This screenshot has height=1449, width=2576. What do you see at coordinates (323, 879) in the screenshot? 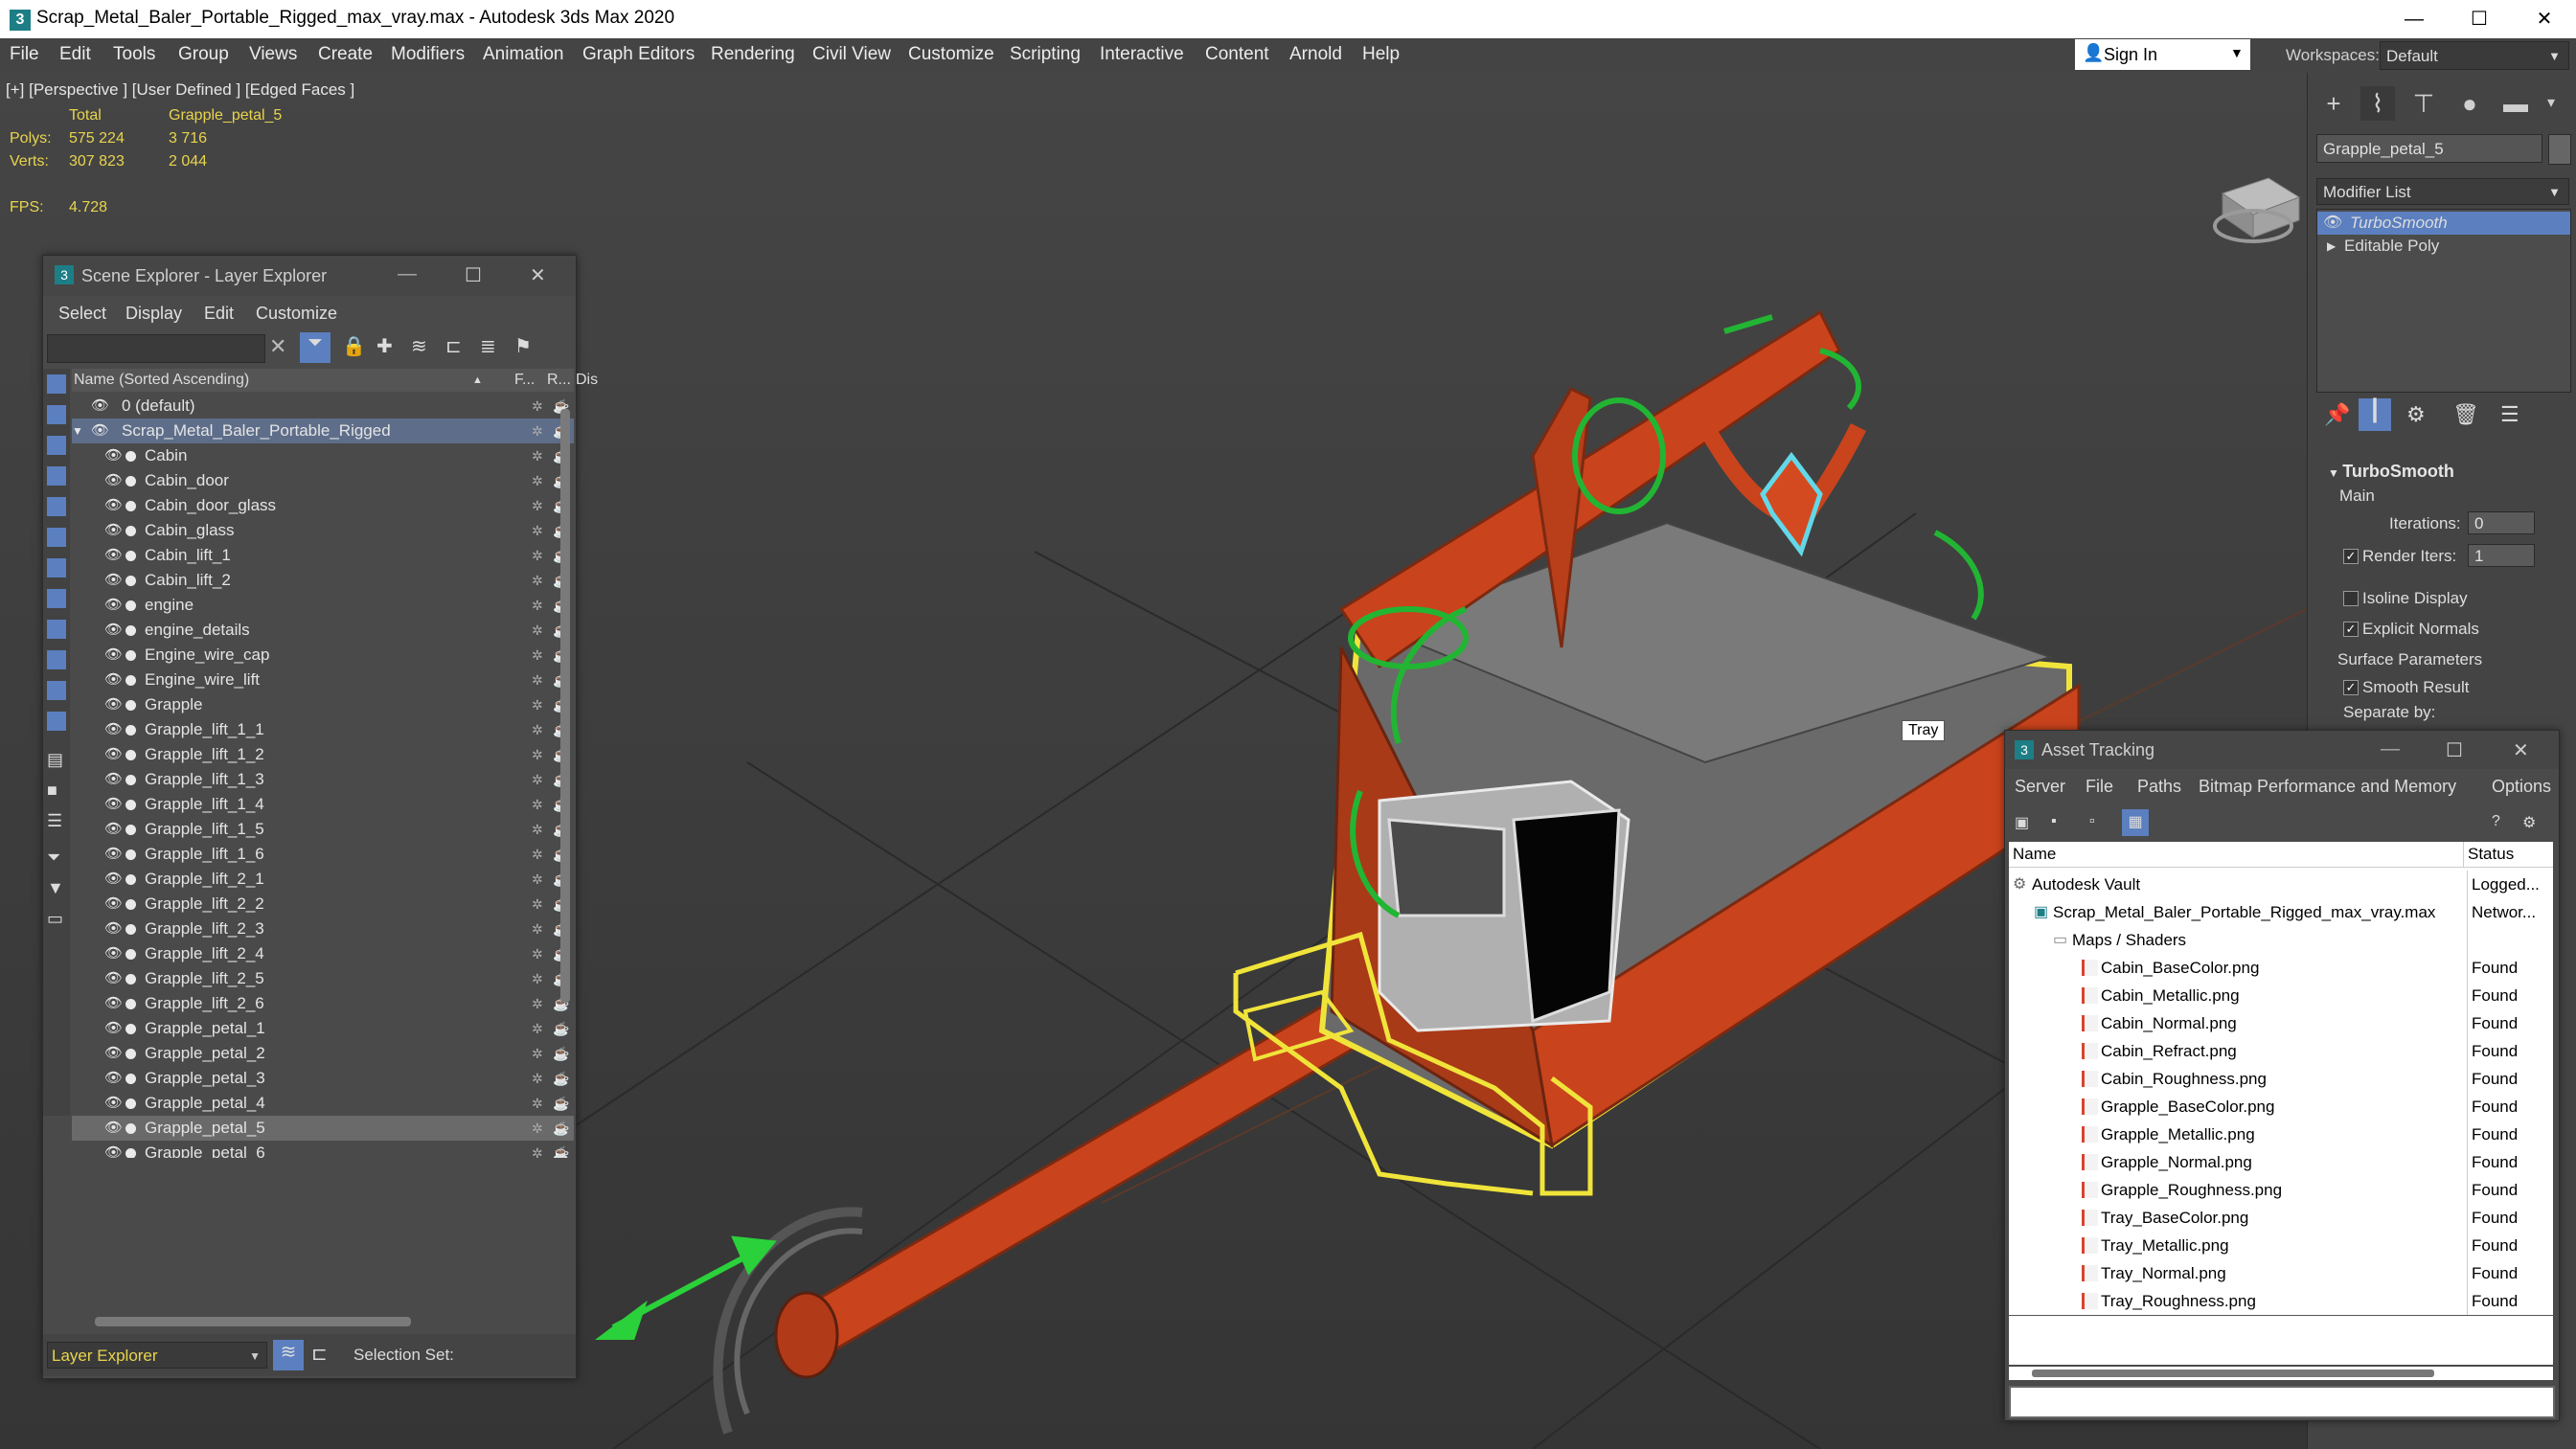
I see `object-row: 👁Grapple_lift_2_1✲☕` at bounding box center [323, 879].